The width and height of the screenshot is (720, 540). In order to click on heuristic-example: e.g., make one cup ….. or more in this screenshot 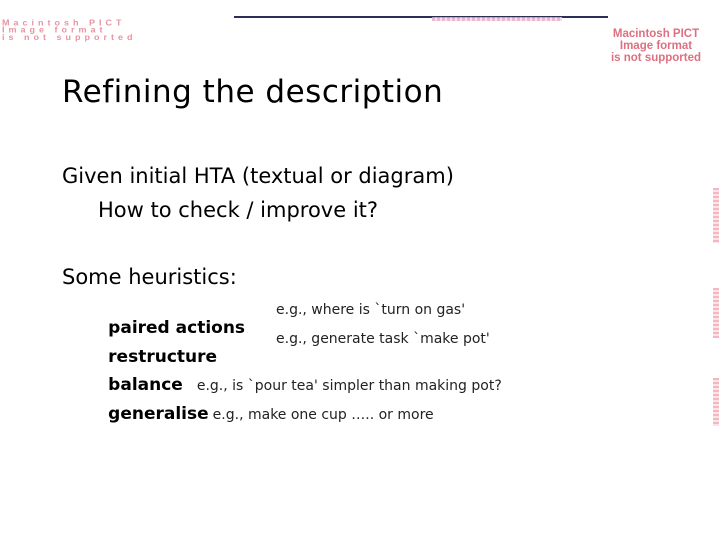, I will do `click(323, 415)`.